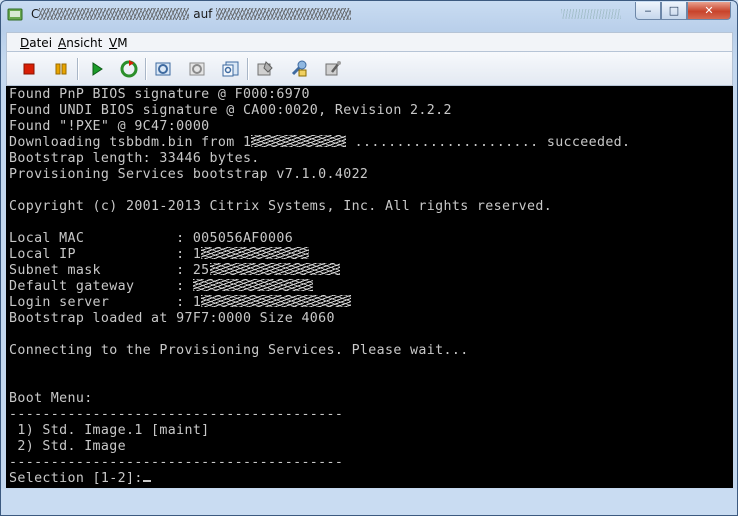 The height and width of the screenshot is (516, 738). What do you see at coordinates (172, 318) in the screenshot?
I see `console-line: Bootstrap loaded at 97F7:0000 Size 4060` at bounding box center [172, 318].